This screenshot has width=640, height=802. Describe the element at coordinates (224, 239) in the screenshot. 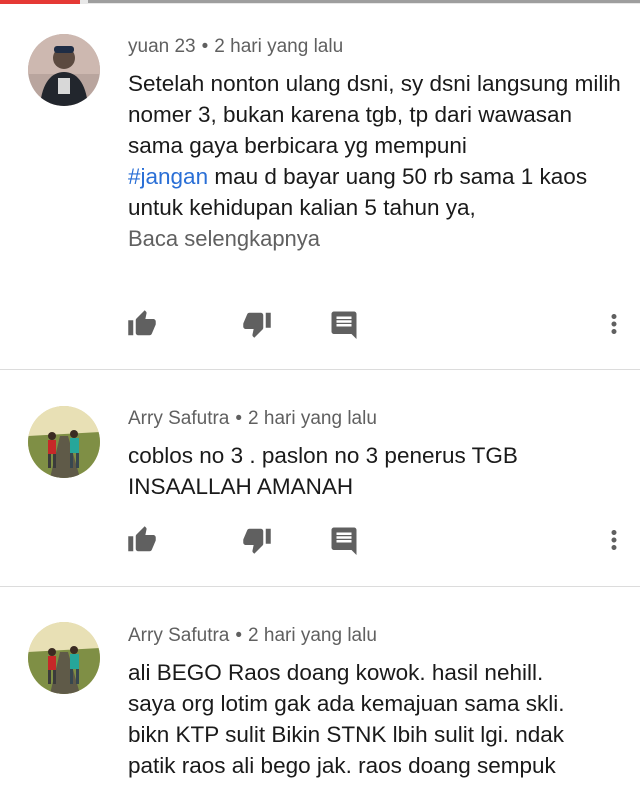

I see `read-more-link: Baca selengkapnya` at that location.